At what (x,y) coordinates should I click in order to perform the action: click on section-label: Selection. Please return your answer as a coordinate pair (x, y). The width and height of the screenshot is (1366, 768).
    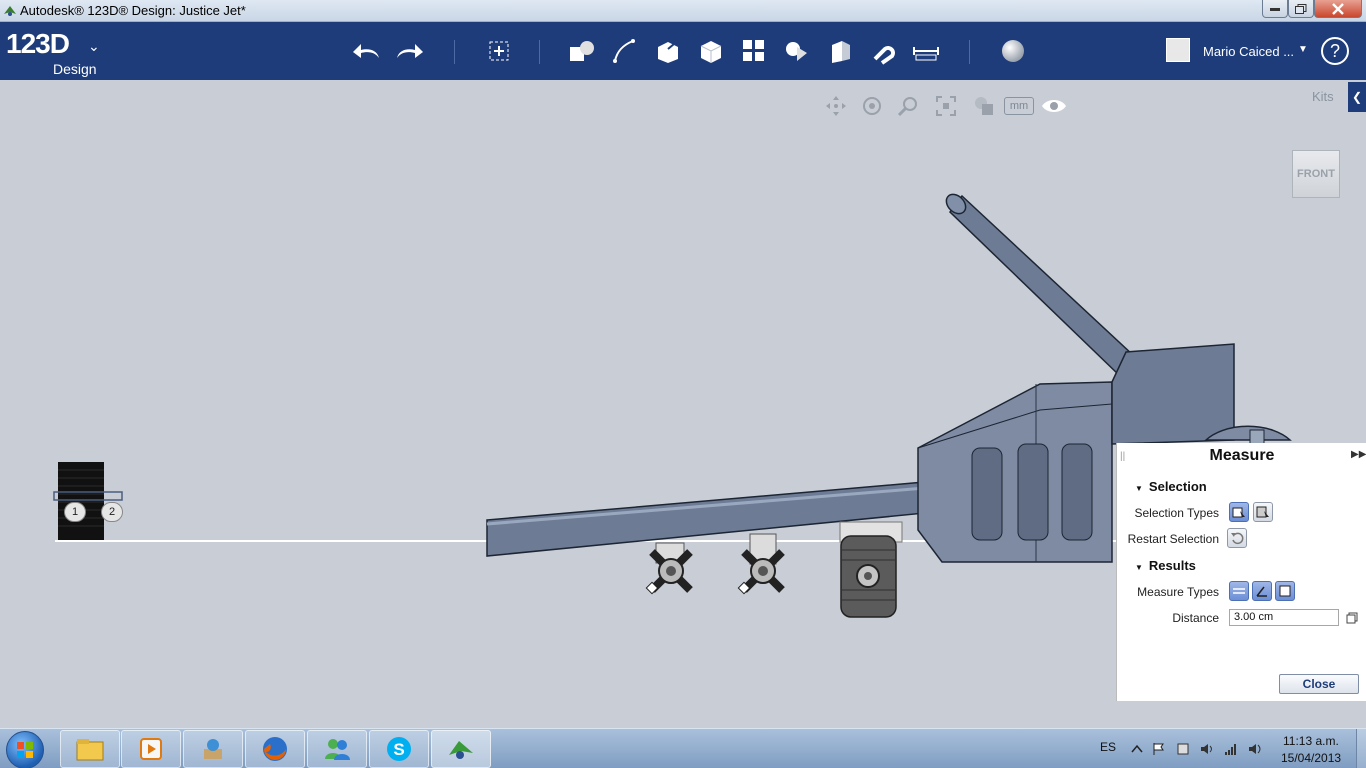
    Looking at the image, I should click on (1177, 486).